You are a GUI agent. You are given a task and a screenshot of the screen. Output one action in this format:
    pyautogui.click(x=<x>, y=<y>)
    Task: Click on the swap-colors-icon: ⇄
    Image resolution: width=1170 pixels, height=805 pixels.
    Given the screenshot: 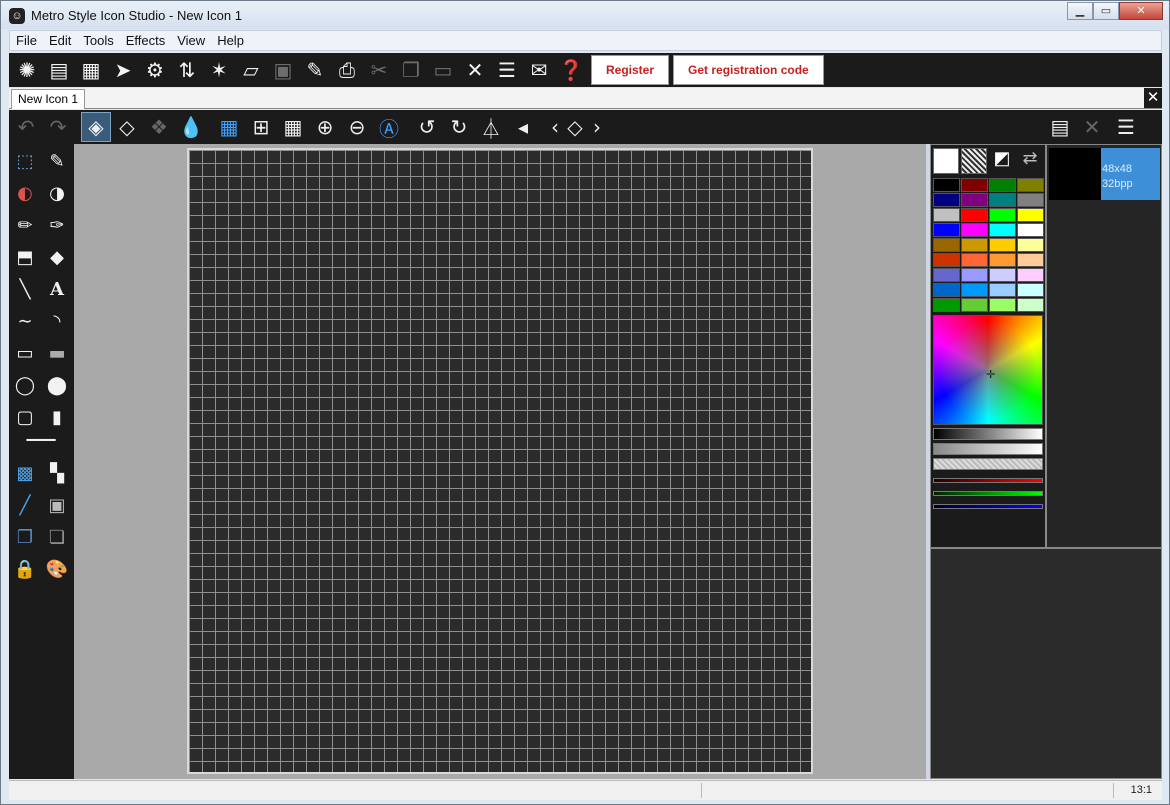 What is the action you would take?
    pyautogui.click(x=1030, y=161)
    